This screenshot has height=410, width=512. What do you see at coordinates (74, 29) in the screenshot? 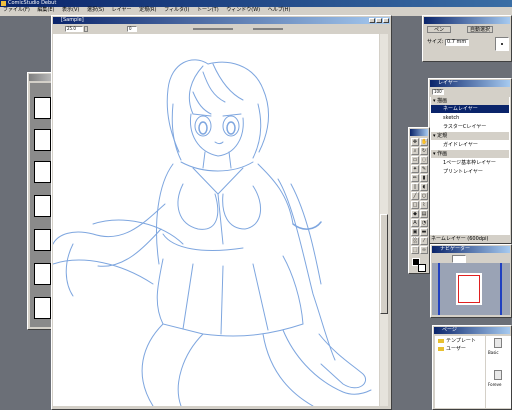
I see `zoom-field: 25.0` at bounding box center [74, 29].